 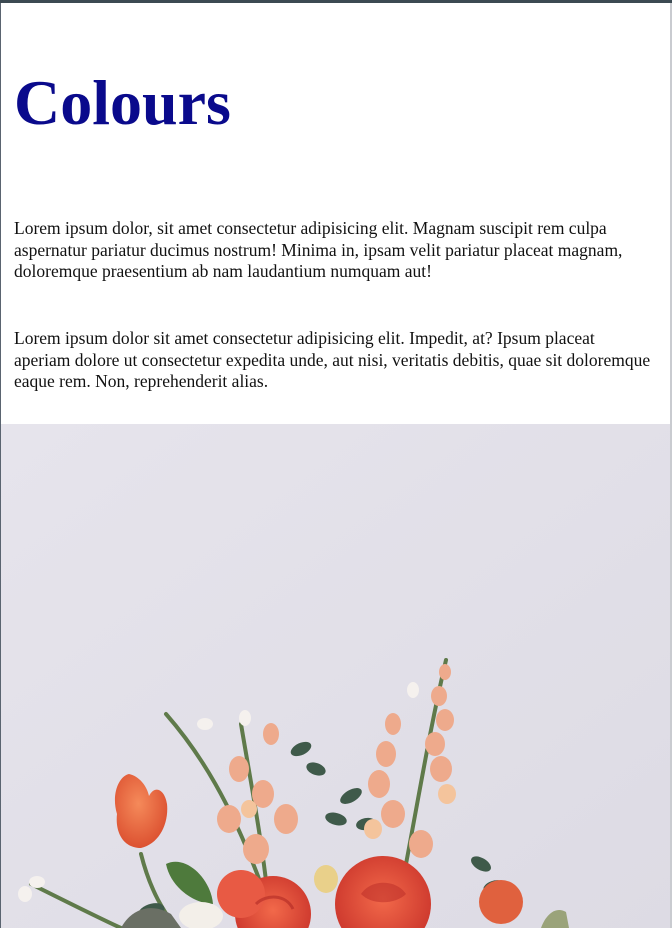 I want to click on page-title: Colours, so click(x=122, y=102).